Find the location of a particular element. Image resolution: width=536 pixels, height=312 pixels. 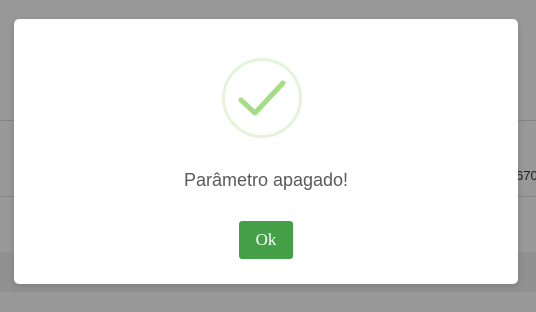

ok-button: Ok is located at coordinates (266, 240).